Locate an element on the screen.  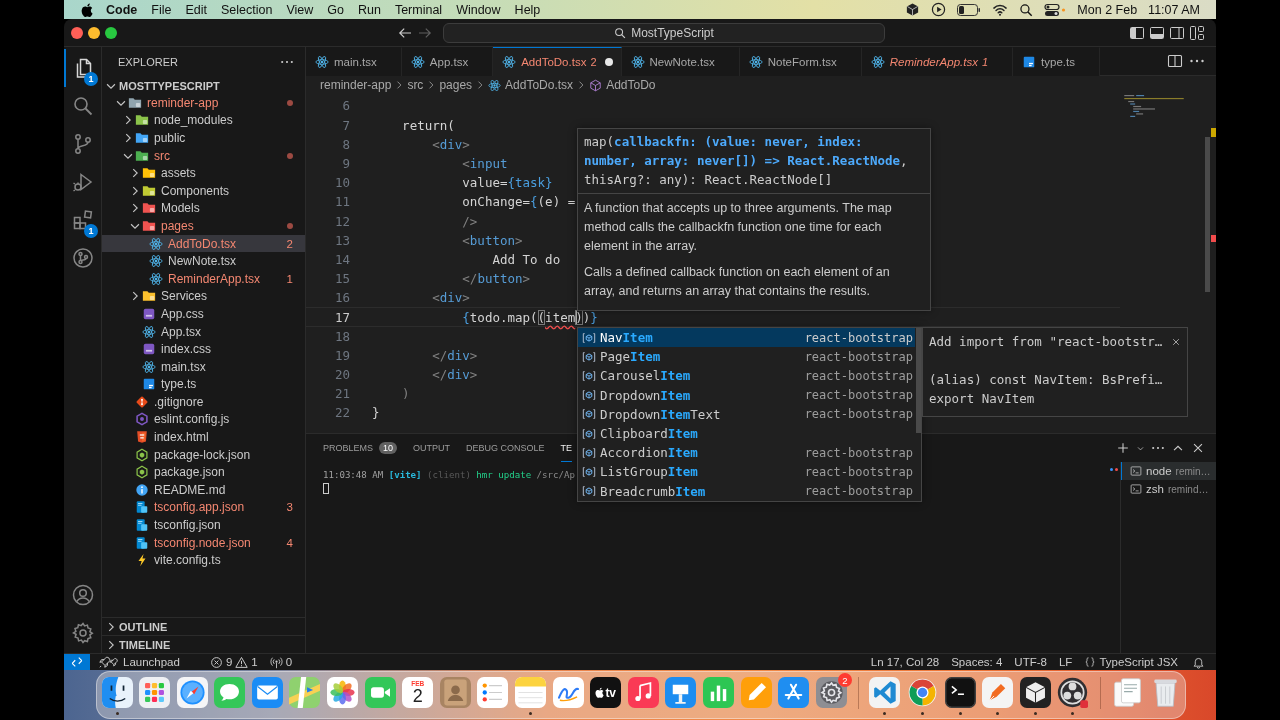
file-tree-item: package.json is located at coordinates (203, 472).